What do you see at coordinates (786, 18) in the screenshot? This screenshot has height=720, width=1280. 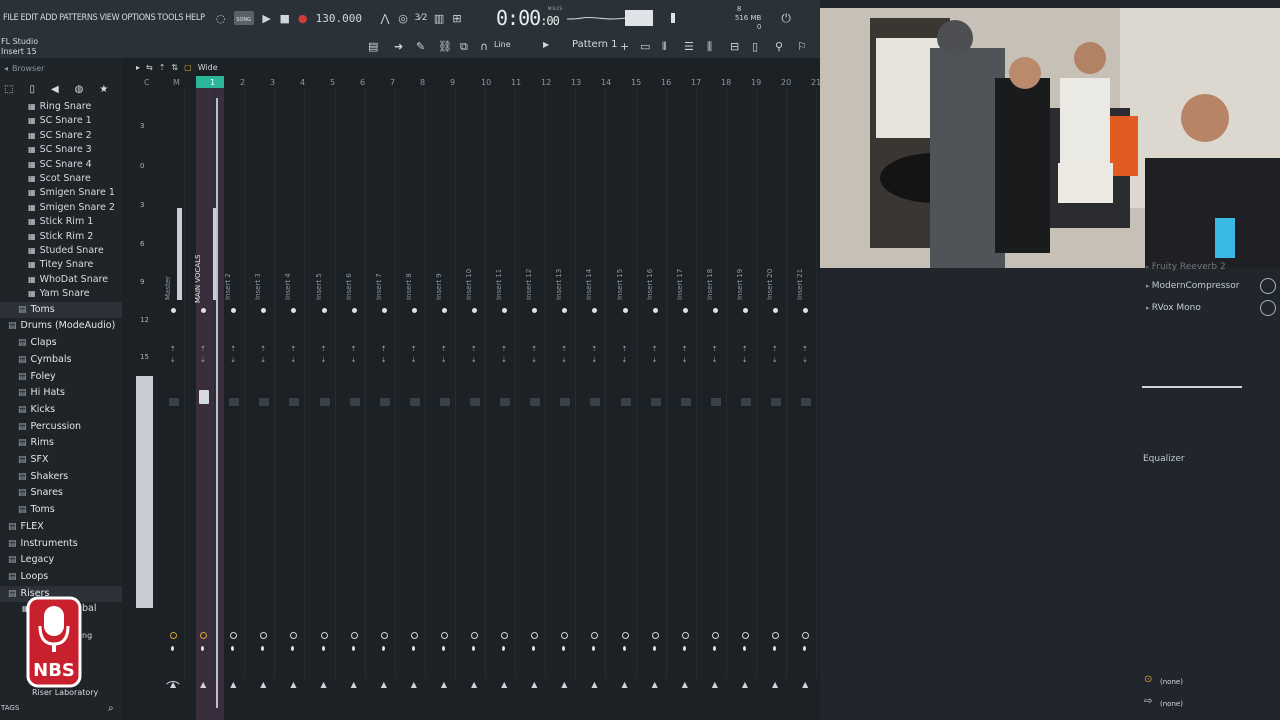 I see `power-icon: ⏻` at bounding box center [786, 18].